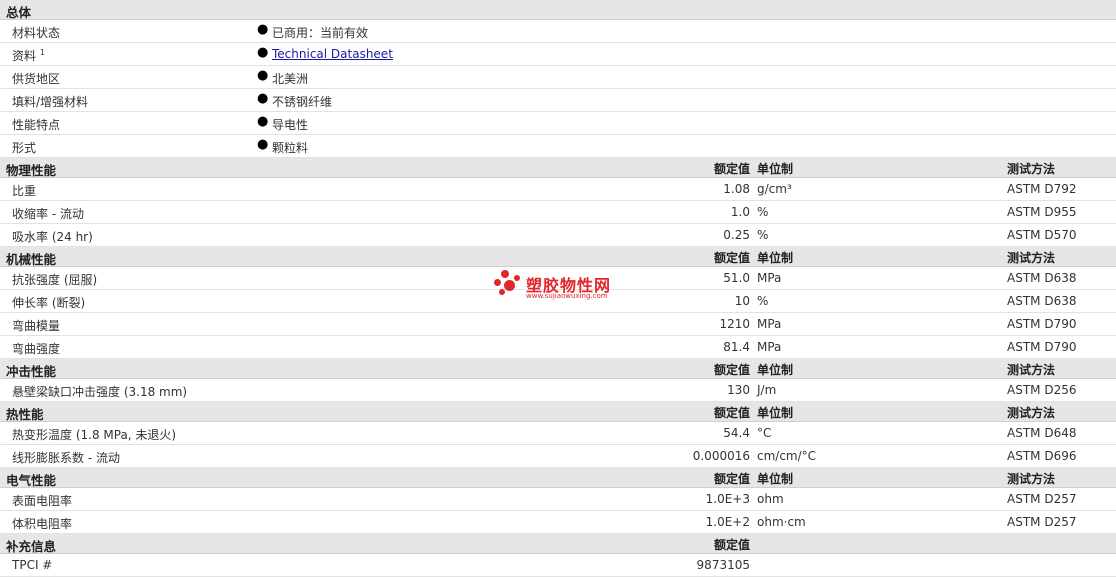  Describe the element at coordinates (558, 257) in the screenshot. I see `section-header-mechanical: 机械性能 额定值 单位制 测试方法` at that location.